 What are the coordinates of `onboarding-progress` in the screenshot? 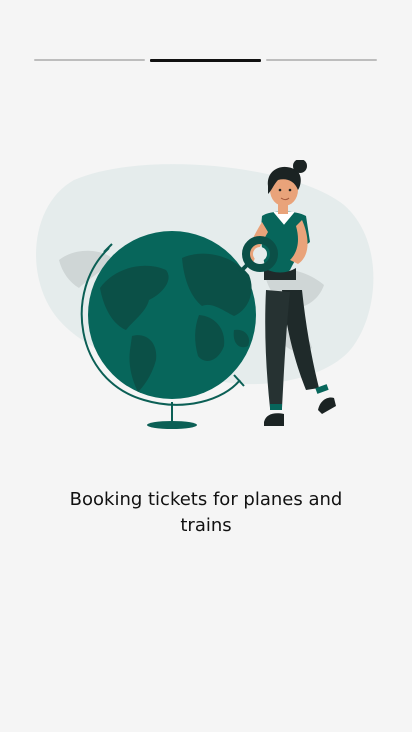 It's located at (206, 60).